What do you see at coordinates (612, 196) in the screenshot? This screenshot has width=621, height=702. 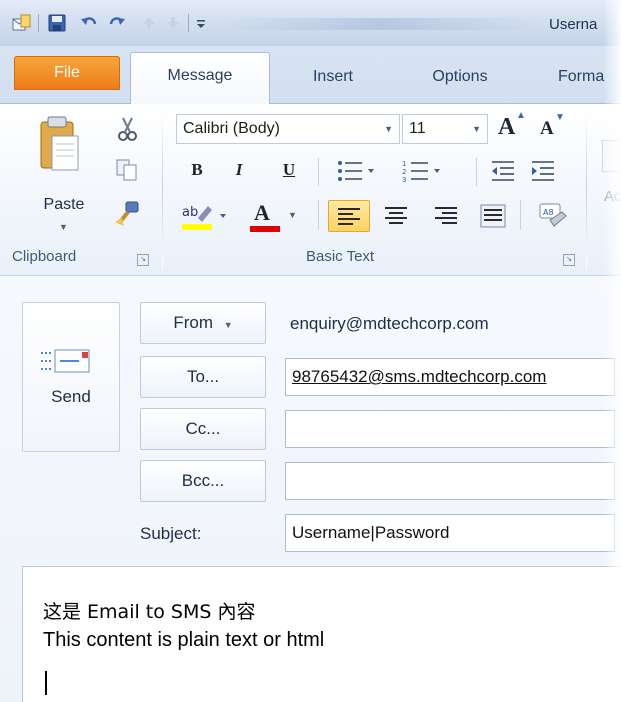 I see `next-group-label: Ac` at bounding box center [612, 196].